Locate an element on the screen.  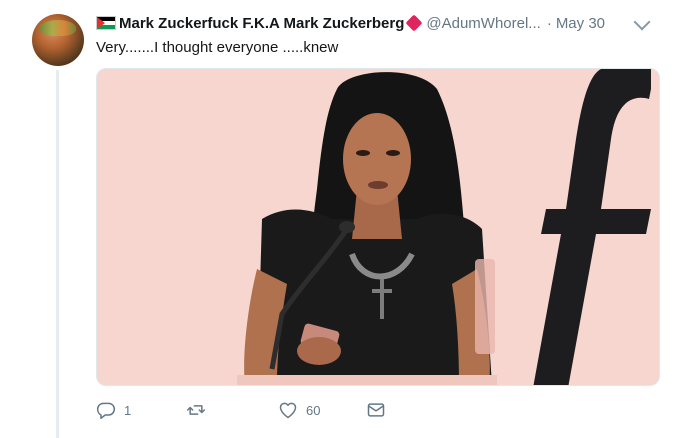
reply-icon is located at coordinates (106, 411).